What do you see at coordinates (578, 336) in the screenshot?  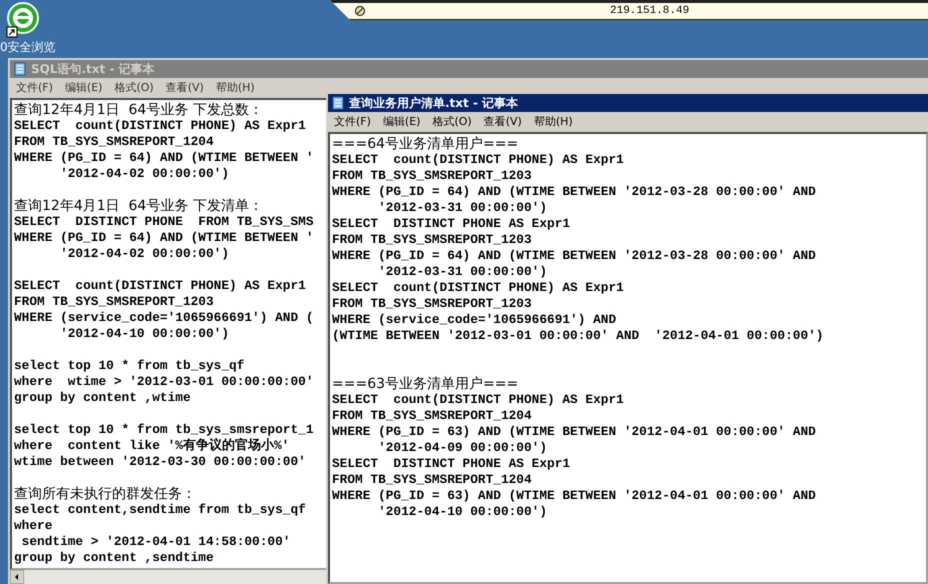 I see `text-line: (WTIME BETWEEN '2012-03-01 00:00:00' AND '2012-04-01 00:00:00')` at bounding box center [578, 336].